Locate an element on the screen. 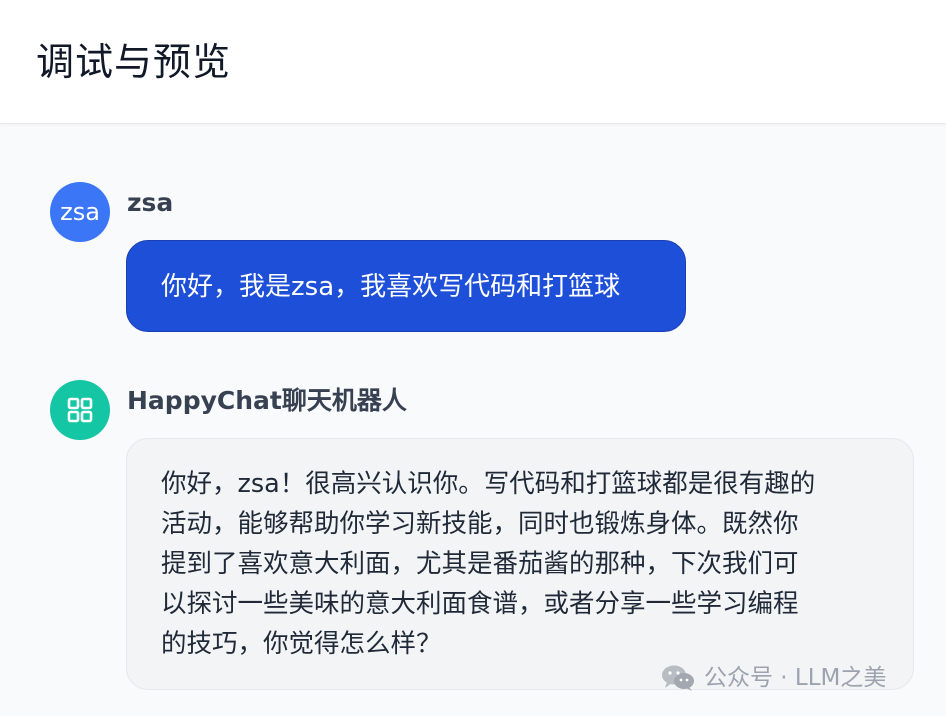 The image size is (946, 716). user-message-bubble: 你好，我是zsa，我喜欢写代码和打篮球 is located at coordinates (406, 286).